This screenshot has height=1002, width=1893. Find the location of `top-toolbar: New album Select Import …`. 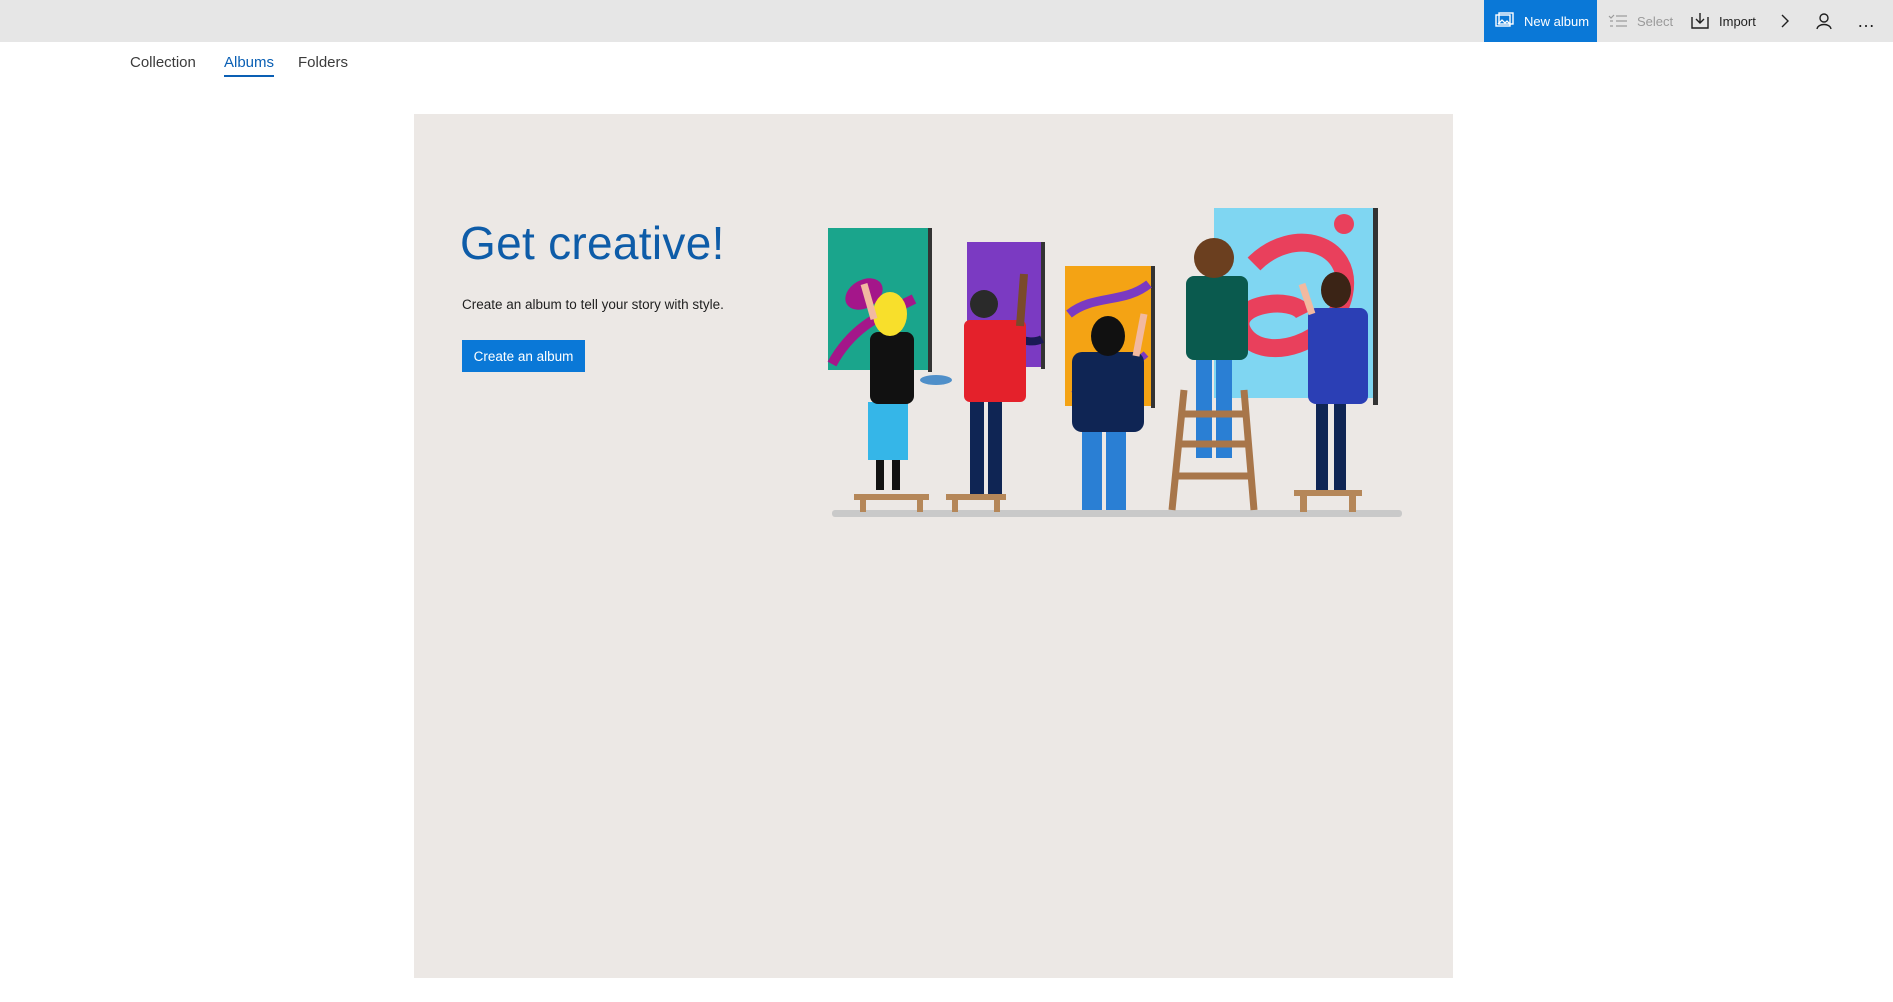

top-toolbar: New album Select Import … is located at coordinates (946, 21).